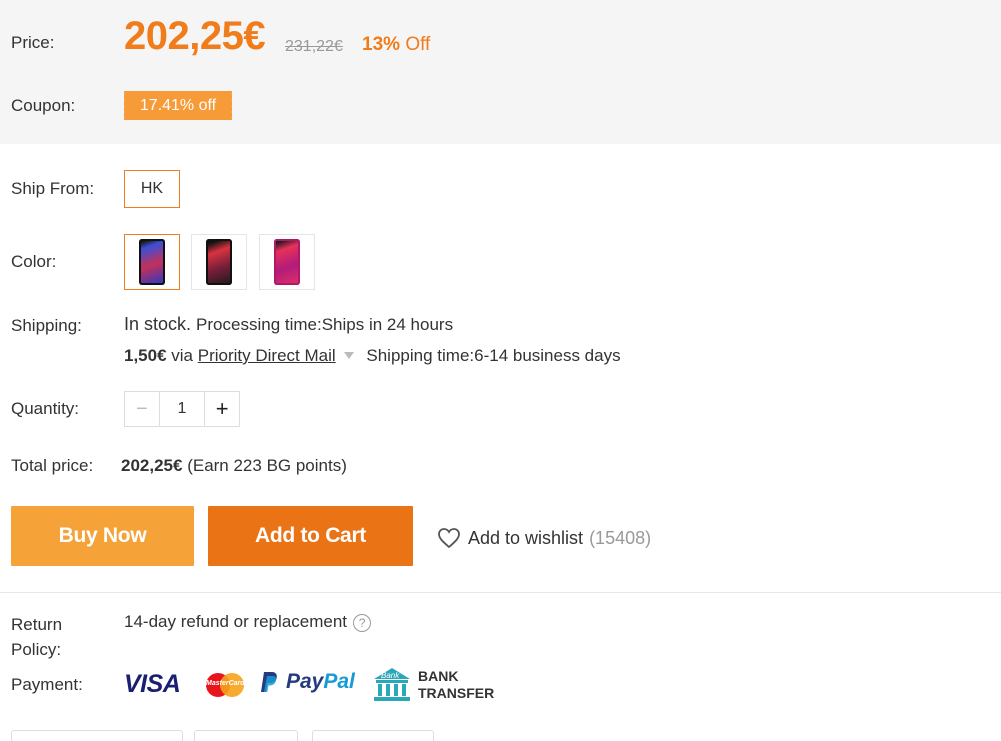 The height and width of the screenshot is (741, 1001). What do you see at coordinates (362, 622) in the screenshot?
I see `help-icon: ?` at bounding box center [362, 622].